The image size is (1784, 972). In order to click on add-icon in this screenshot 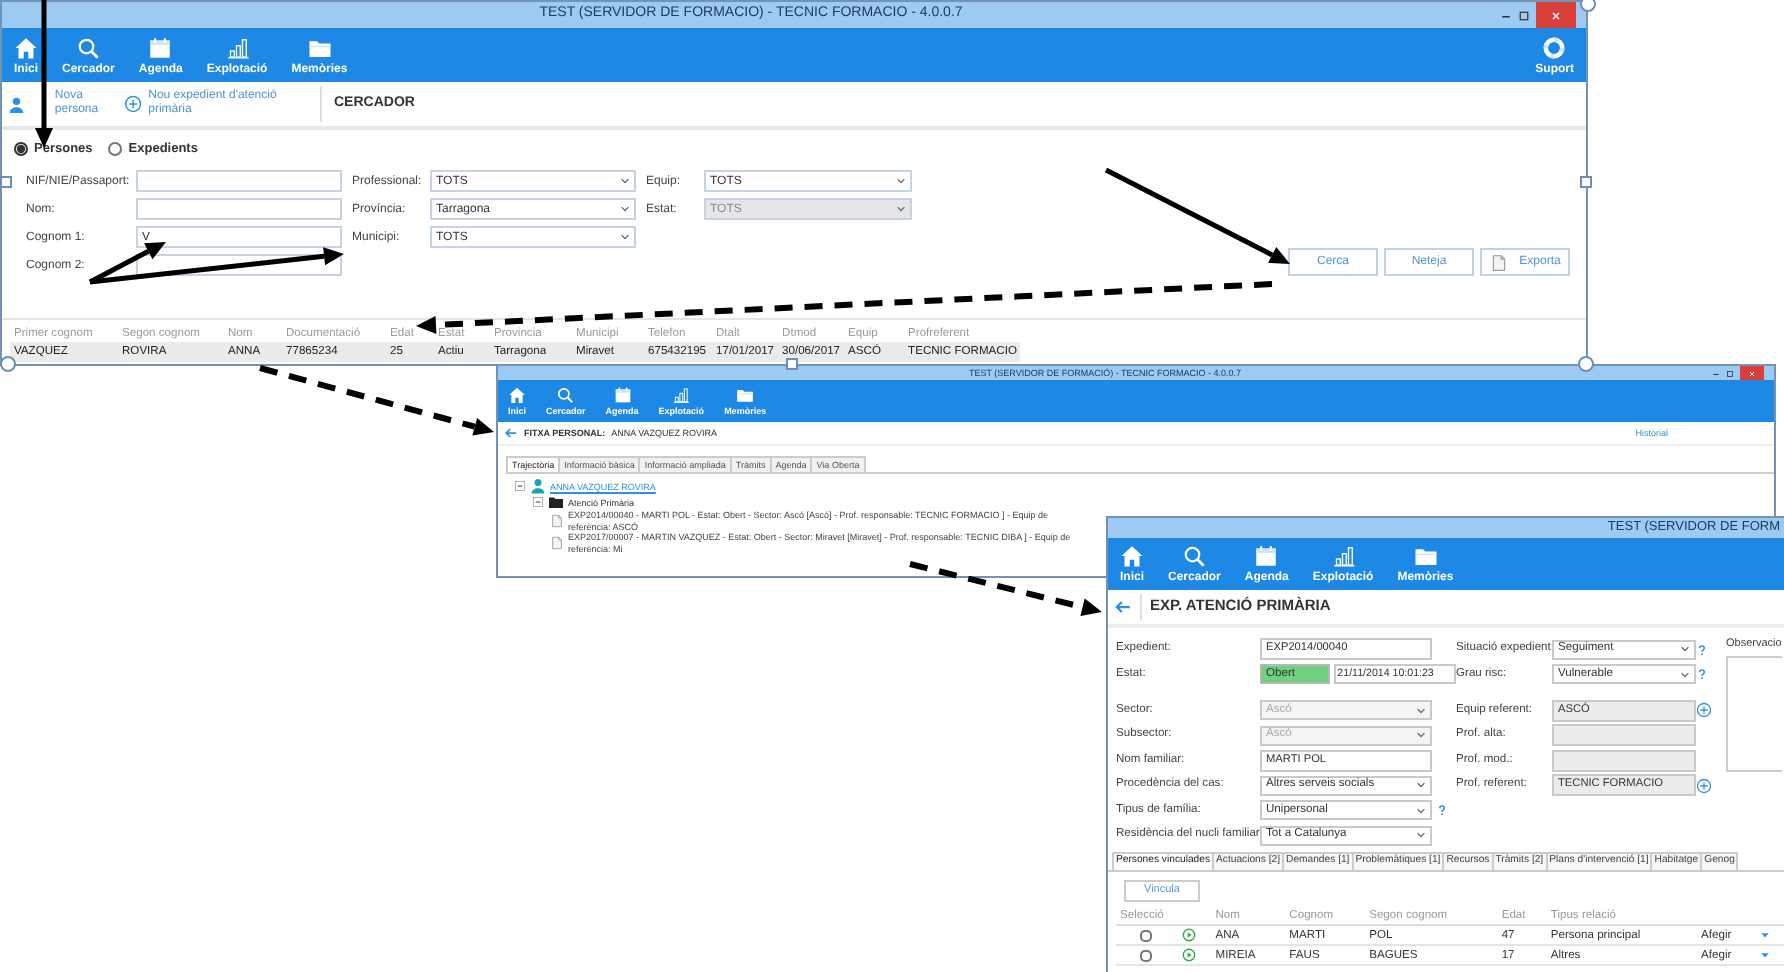, I will do `click(133, 104)`.